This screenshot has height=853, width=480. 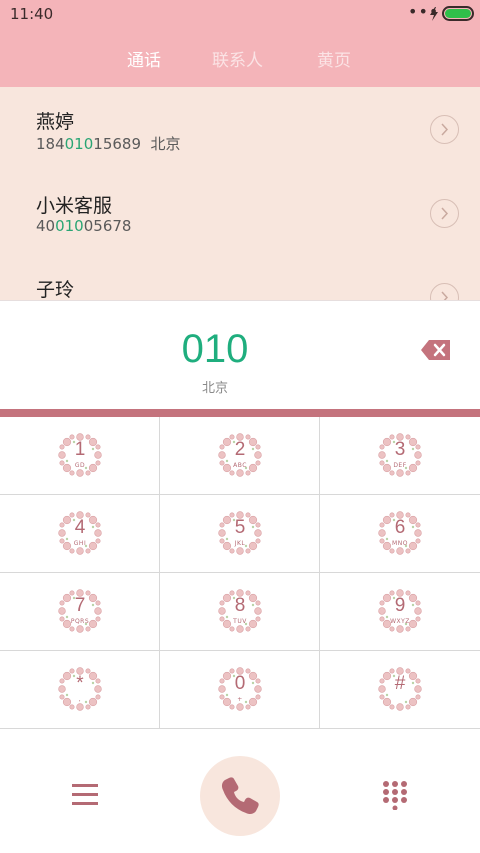 I want to click on dialpad-icon, so click(x=395, y=795).